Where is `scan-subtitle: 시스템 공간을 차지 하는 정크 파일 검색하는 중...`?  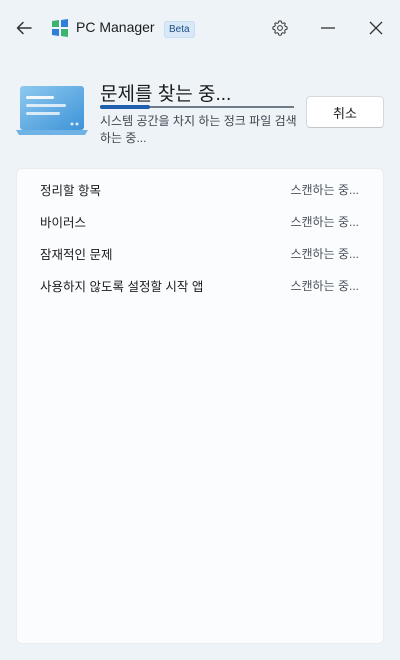
scan-subtitle: 시스템 공간을 차지 하는 정크 파일 검색하는 중... is located at coordinates (198, 129).